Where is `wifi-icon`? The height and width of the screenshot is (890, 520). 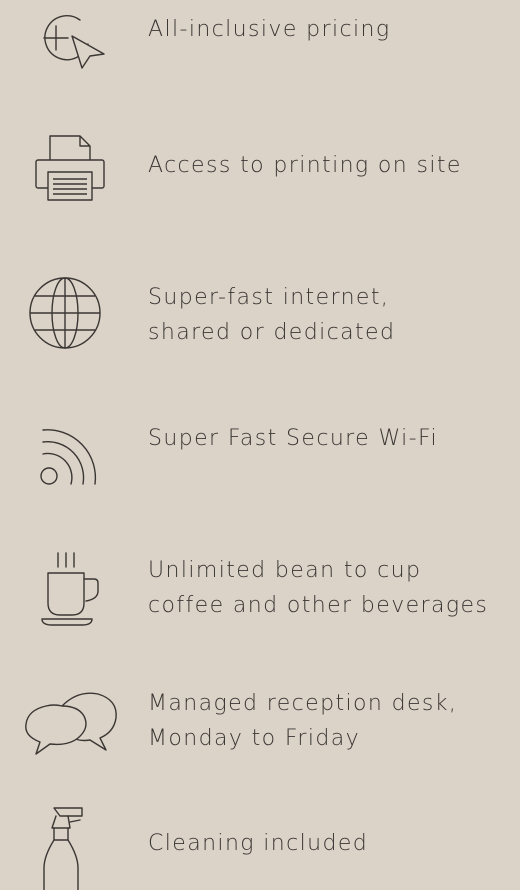 wifi-icon is located at coordinates (70, 456).